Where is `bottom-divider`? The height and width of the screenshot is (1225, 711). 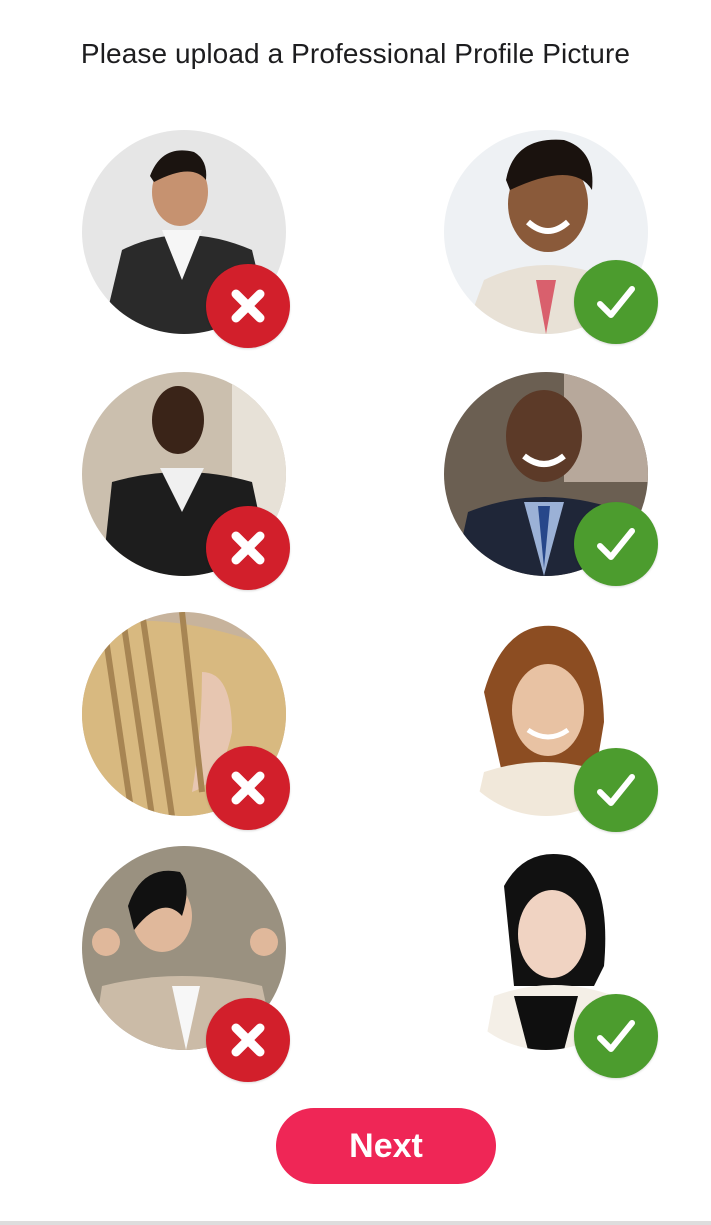
bottom-divider is located at coordinates (355, 1223).